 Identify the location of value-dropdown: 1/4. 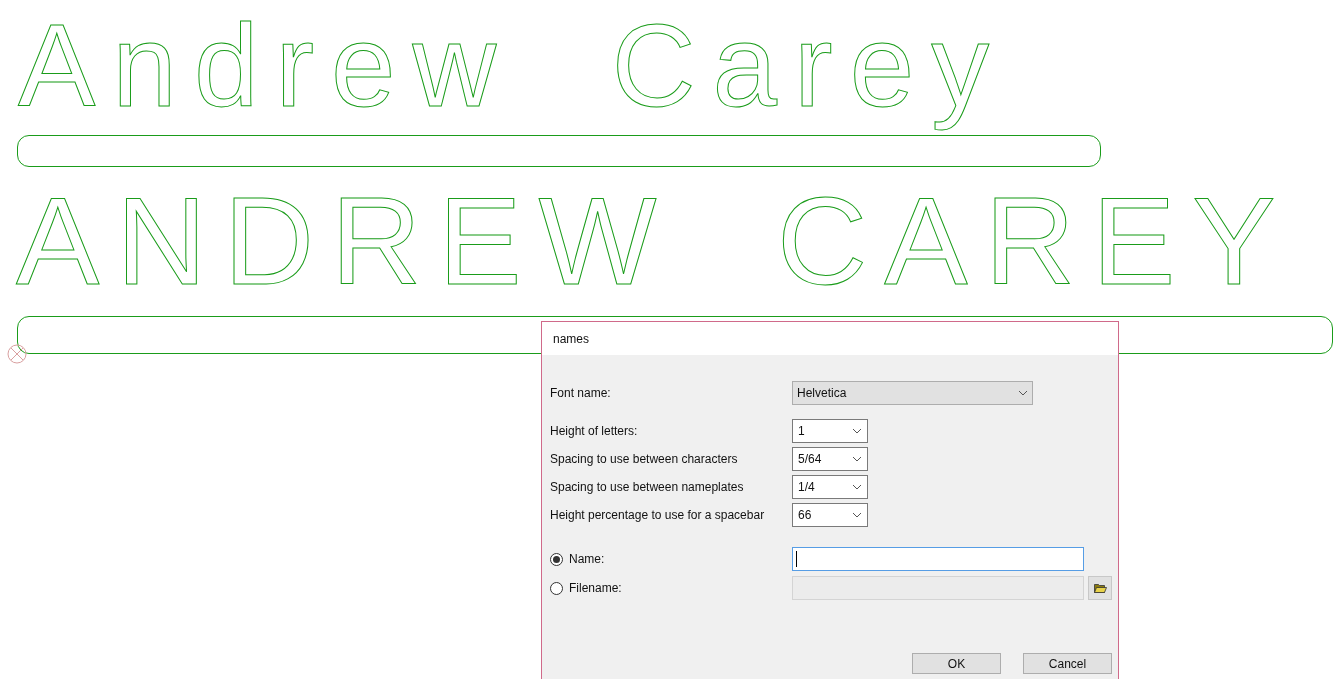
(830, 487).